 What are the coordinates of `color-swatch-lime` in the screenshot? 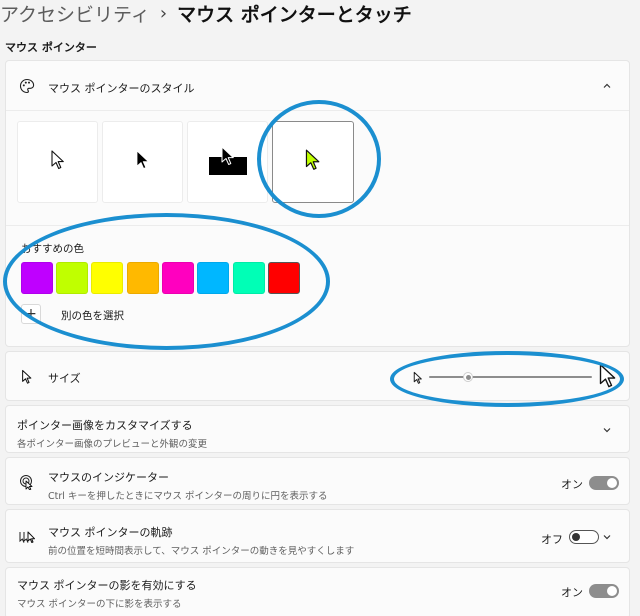 It's located at (72, 278).